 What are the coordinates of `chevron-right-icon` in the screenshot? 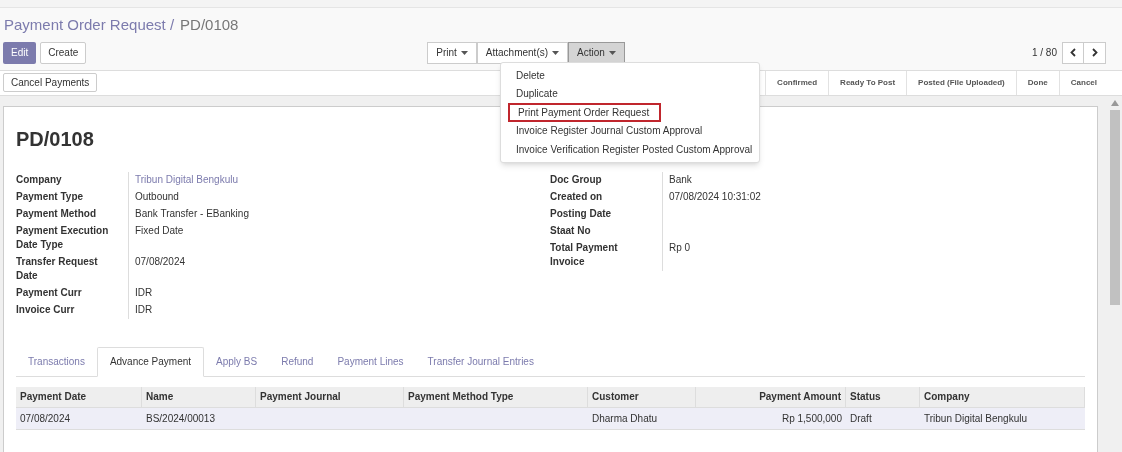 It's located at (1094, 52).